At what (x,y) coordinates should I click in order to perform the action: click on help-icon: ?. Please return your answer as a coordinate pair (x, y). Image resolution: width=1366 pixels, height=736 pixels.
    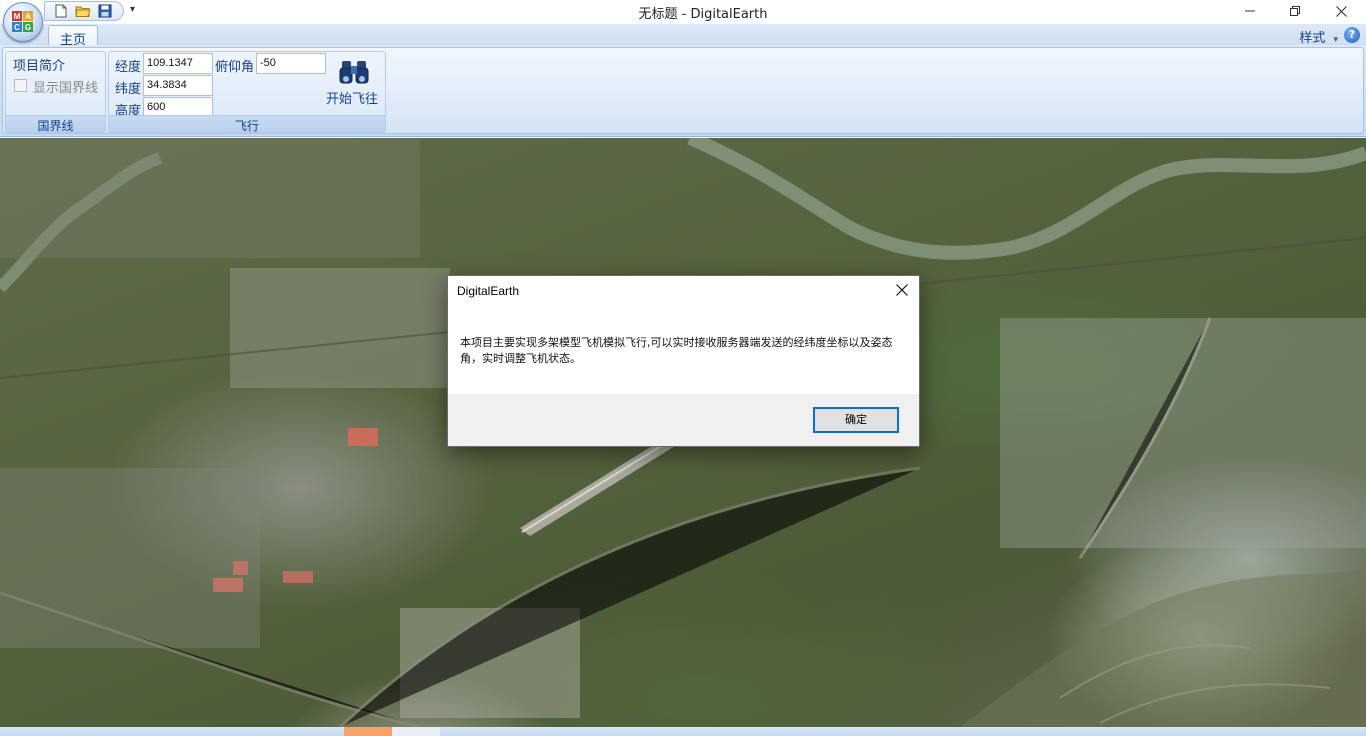
    Looking at the image, I should click on (1352, 35).